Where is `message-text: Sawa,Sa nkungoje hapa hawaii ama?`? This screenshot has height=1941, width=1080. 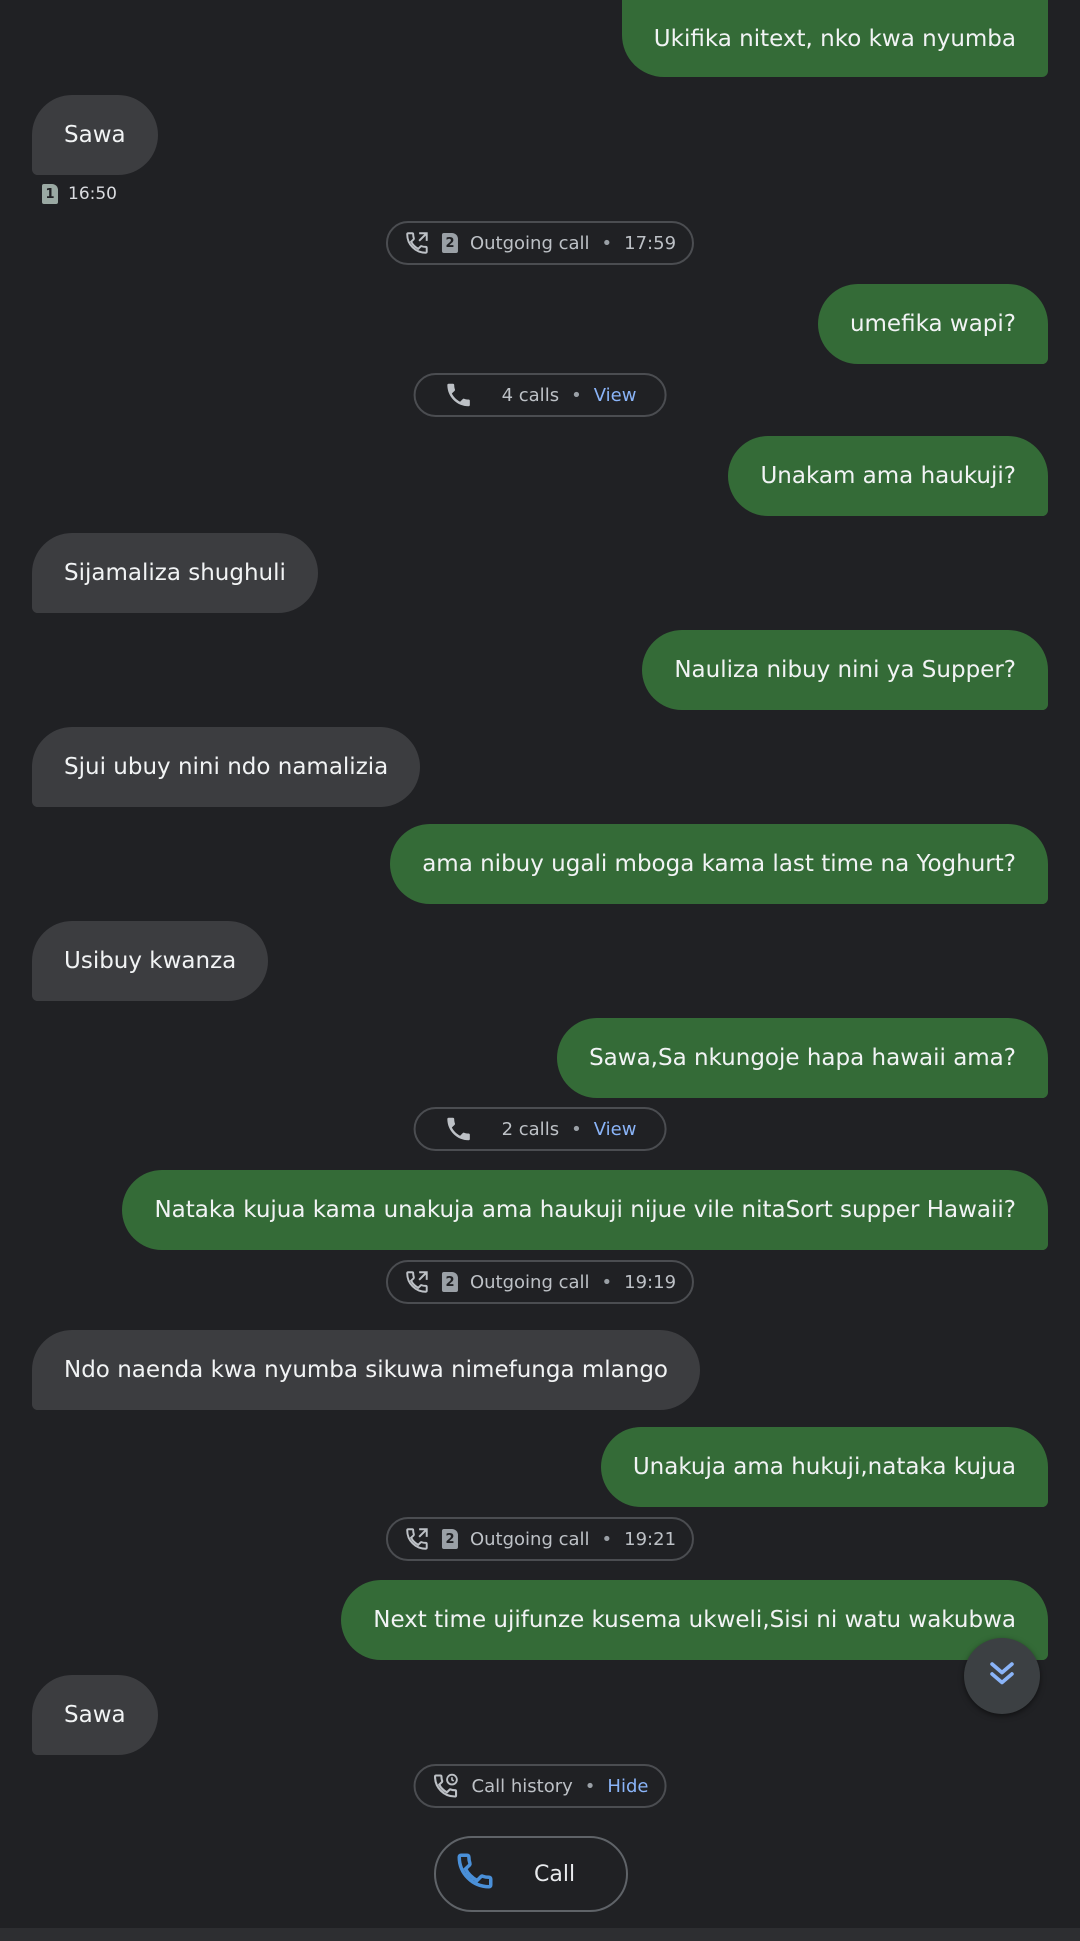 message-text: Sawa,Sa nkungoje hapa hawaii ama? is located at coordinates (802, 1058).